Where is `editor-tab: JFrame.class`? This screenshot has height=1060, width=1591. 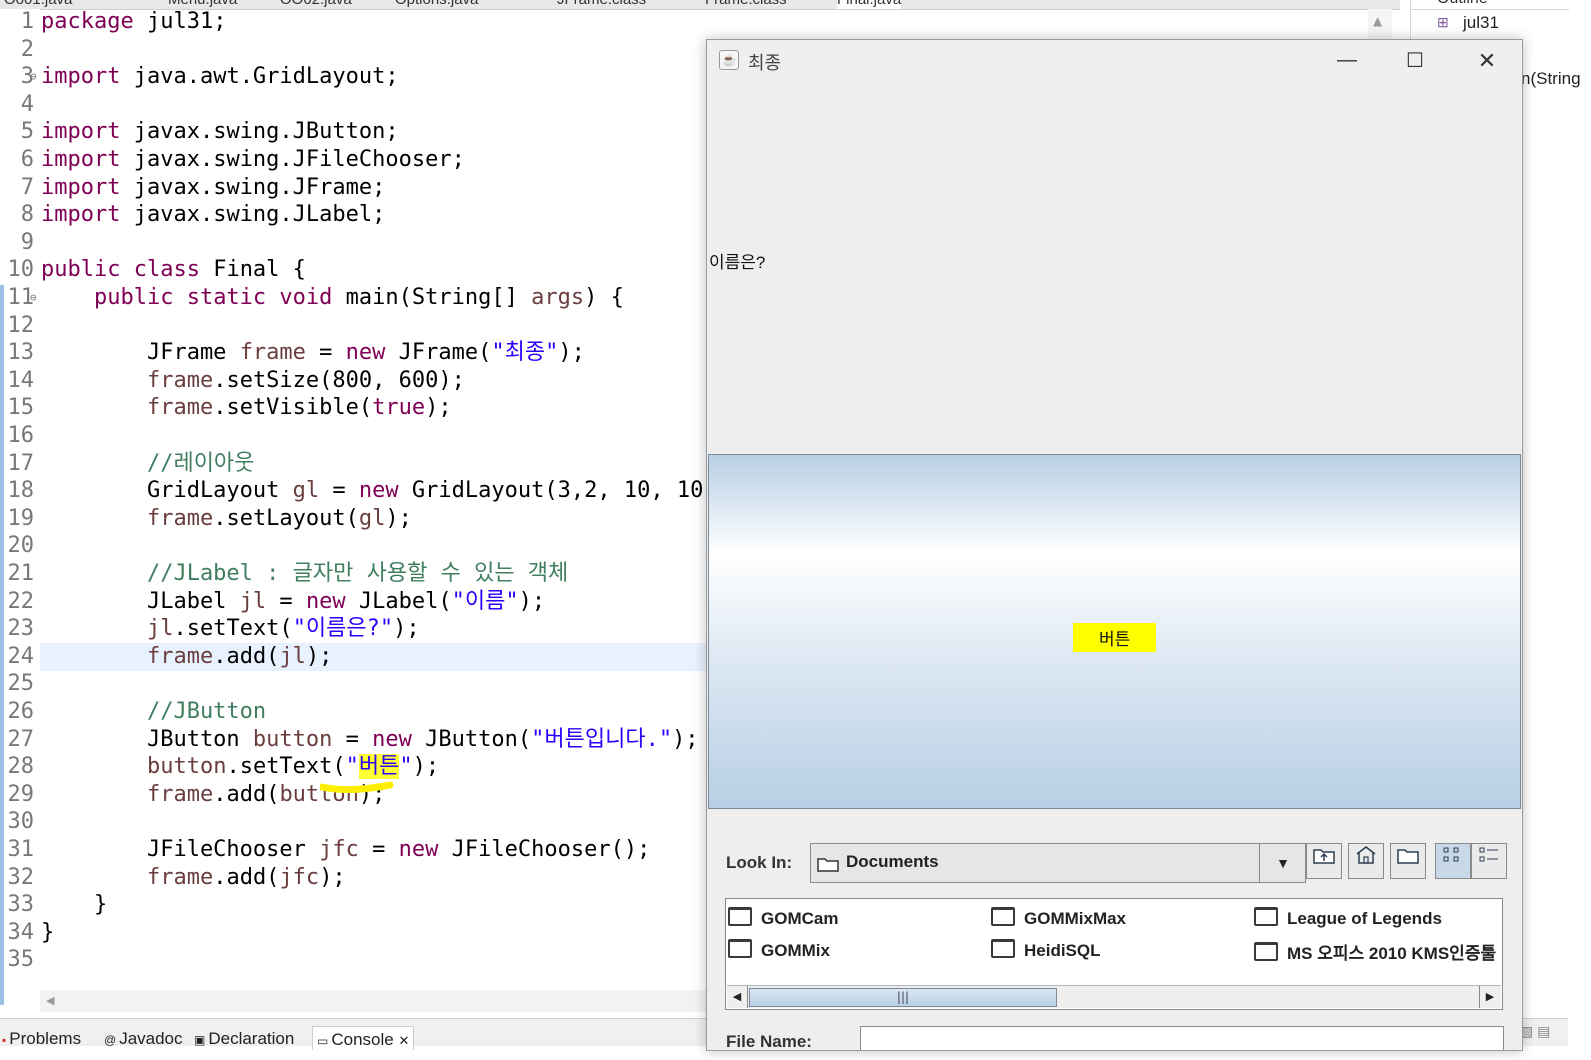 editor-tab: JFrame.class is located at coordinates (601, 4).